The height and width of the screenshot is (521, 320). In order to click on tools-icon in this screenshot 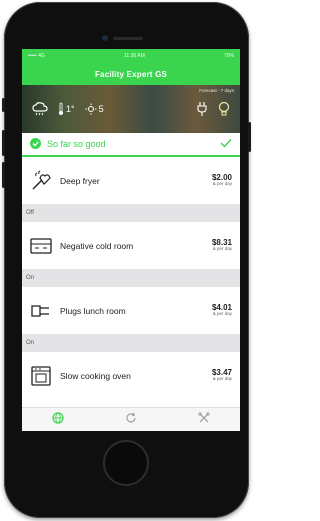, I will do `click(204, 420)`.